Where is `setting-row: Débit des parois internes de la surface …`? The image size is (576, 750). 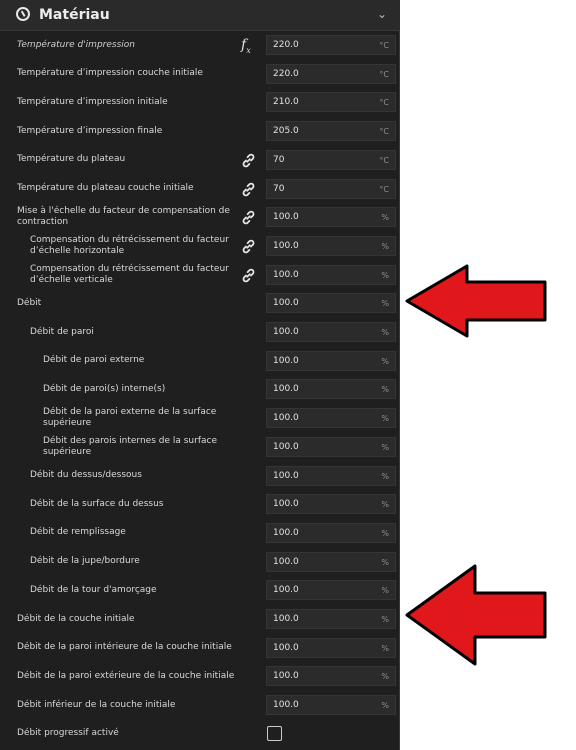 setting-row: Débit des parois internes de la surface … is located at coordinates (200, 447).